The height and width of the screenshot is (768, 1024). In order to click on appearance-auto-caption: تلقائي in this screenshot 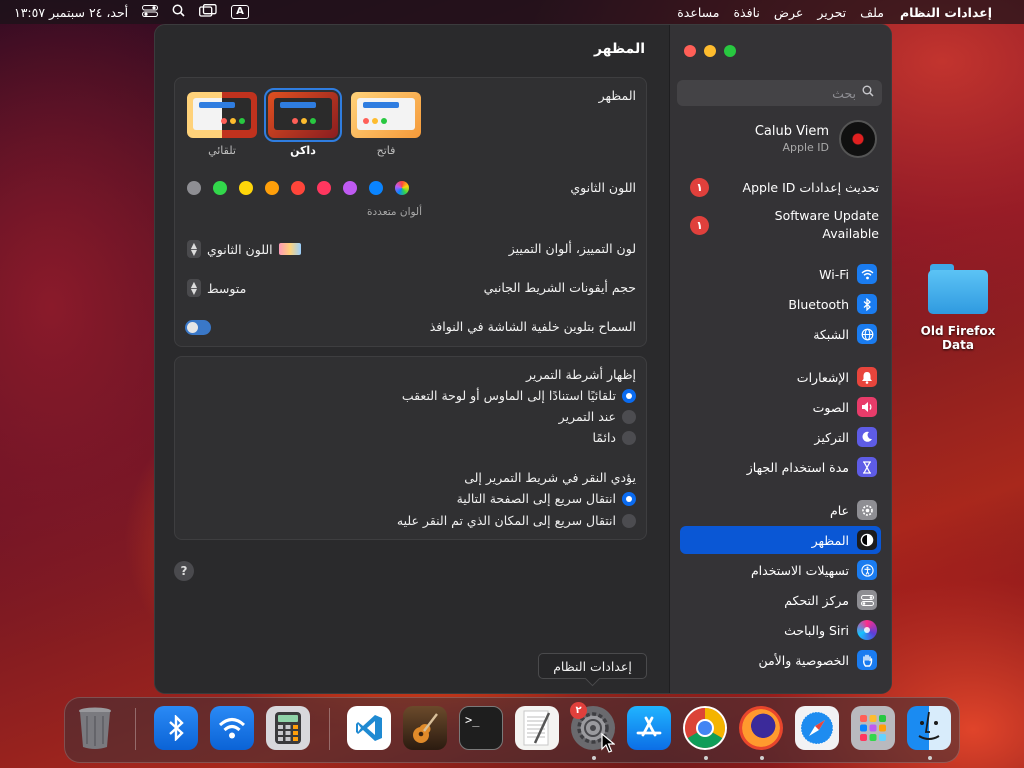, I will do `click(222, 150)`.